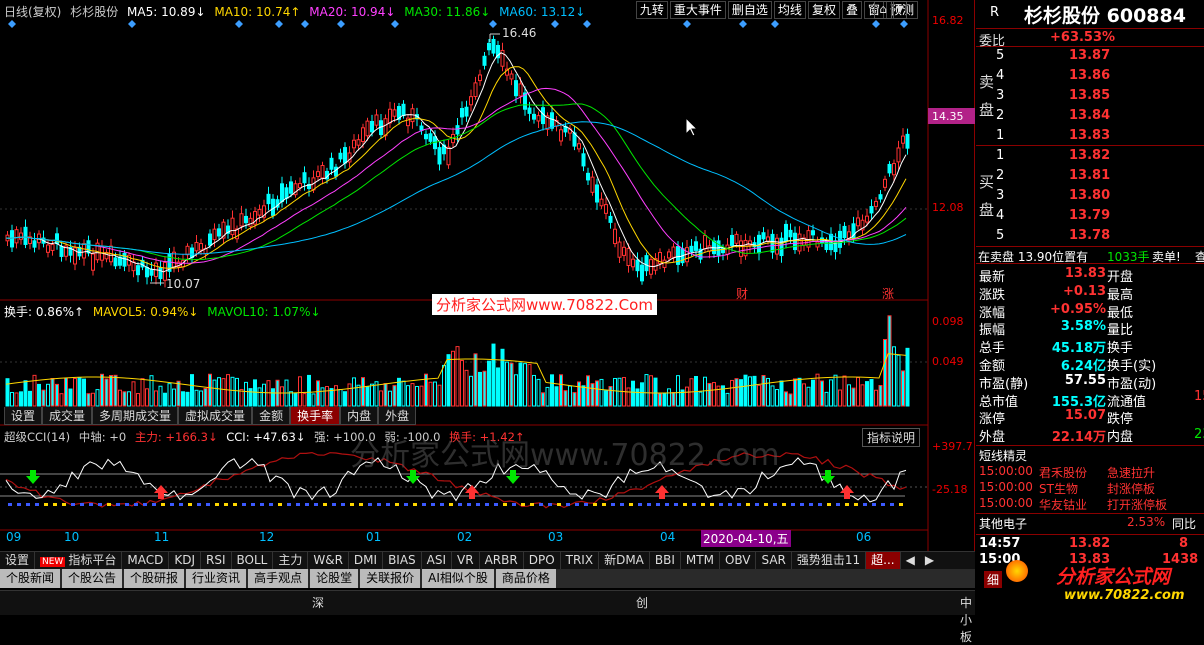 Image resolution: width=1204 pixels, height=645 pixels. Describe the element at coordinates (437, 560) in the screenshot. I see `indicator-asi: ASI` at that location.